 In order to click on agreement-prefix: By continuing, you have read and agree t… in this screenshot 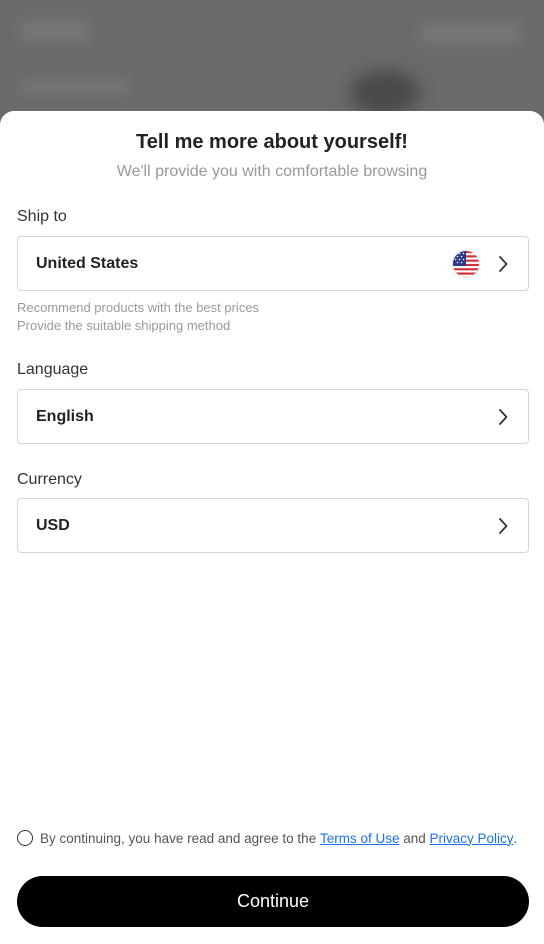, I will do `click(180, 838)`.